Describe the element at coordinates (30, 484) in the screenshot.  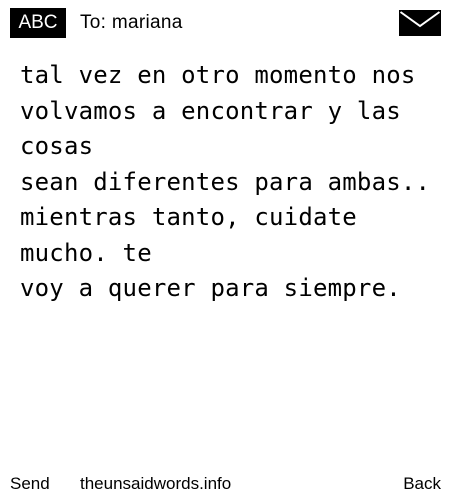
I see `send-button: Send` at that location.